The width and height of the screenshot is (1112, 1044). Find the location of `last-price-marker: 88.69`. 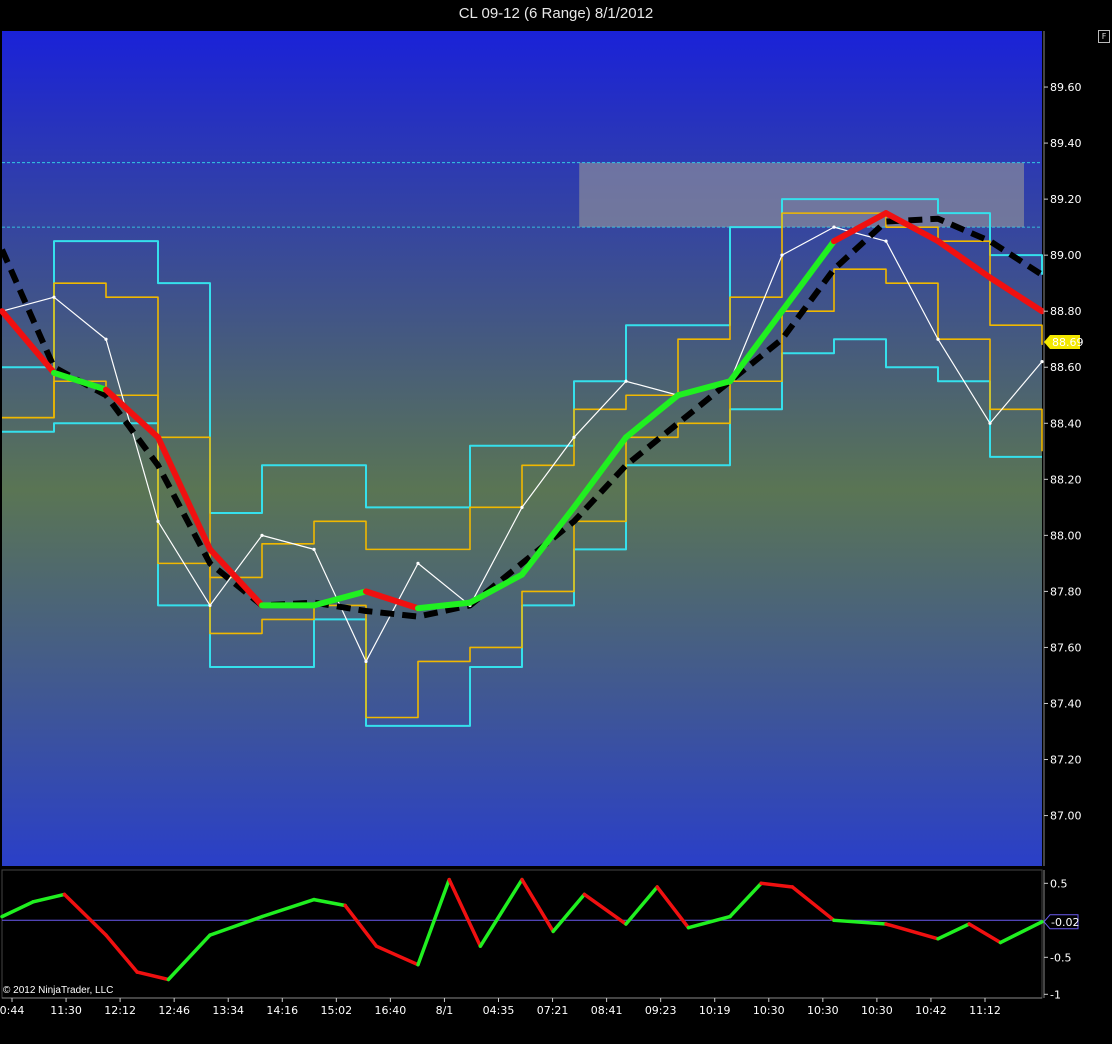

last-price-marker: 88.69 is located at coordinates (1064, 342).